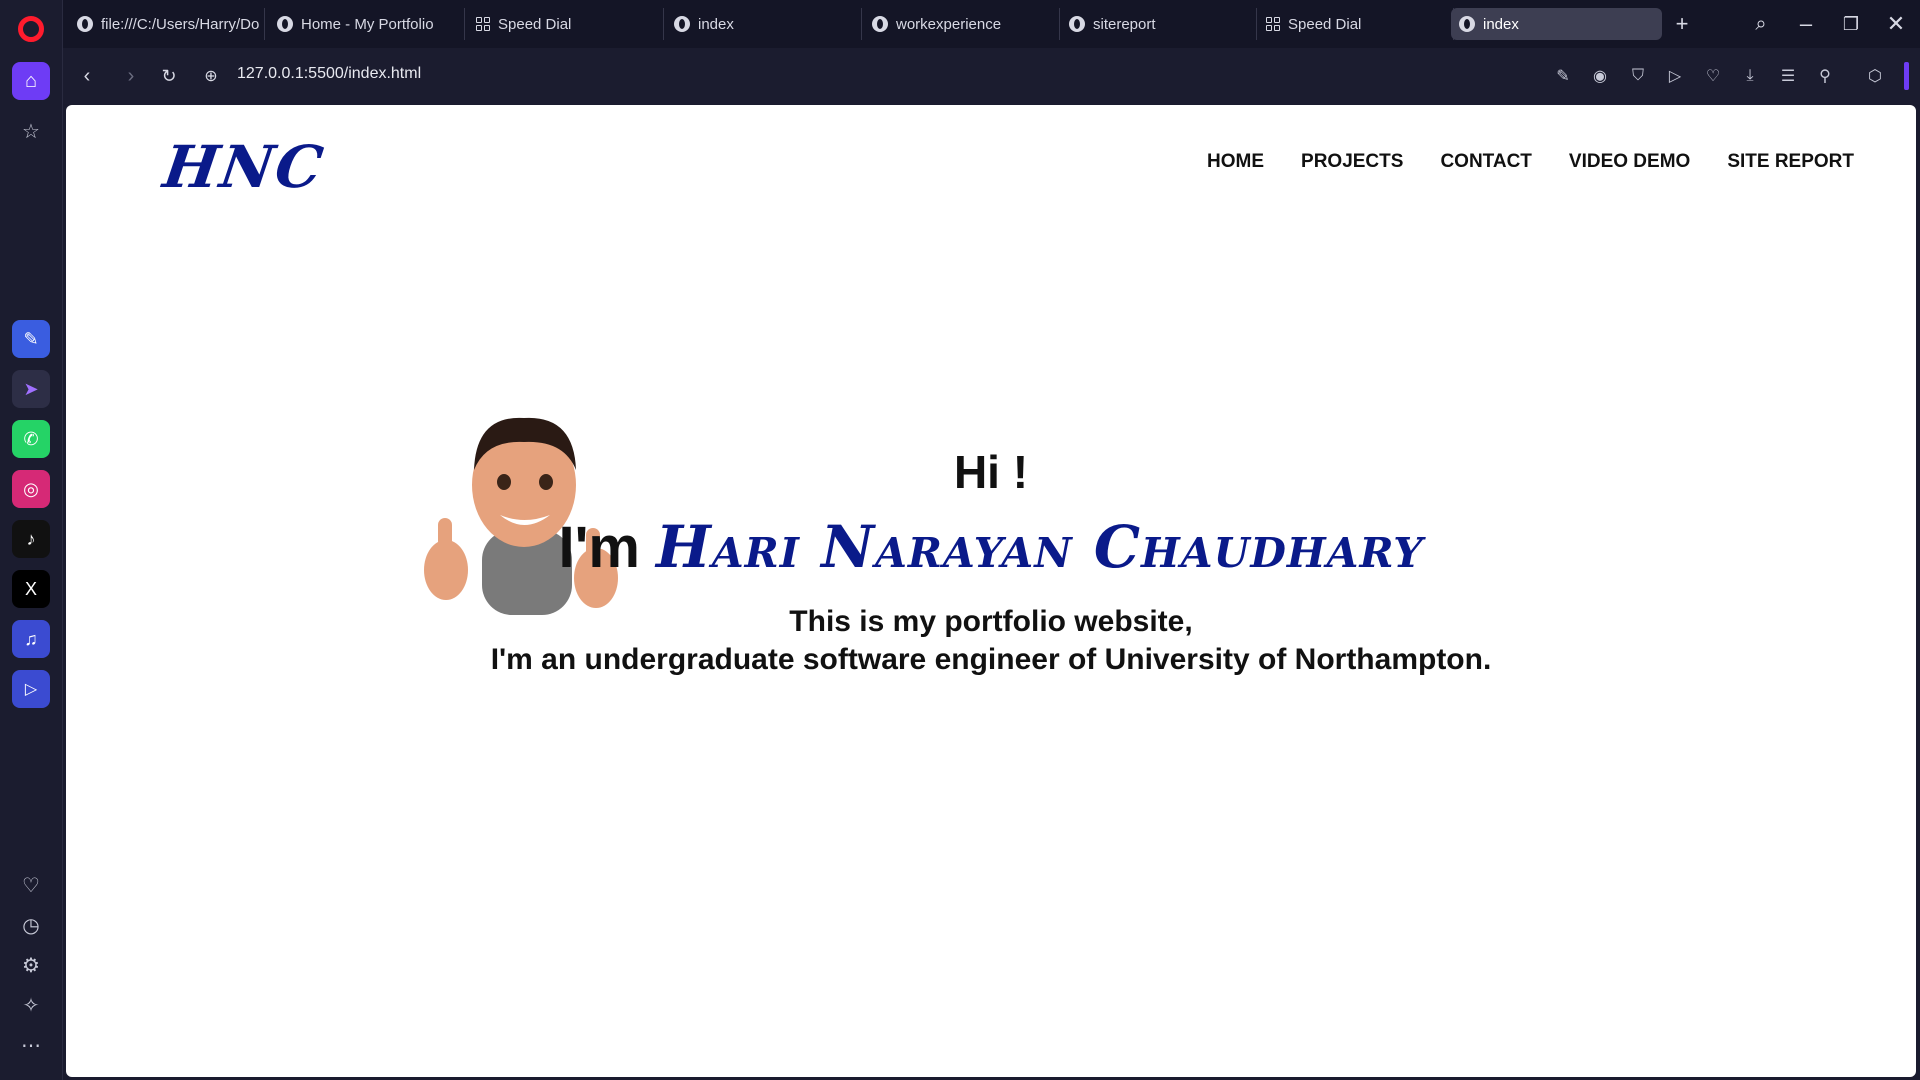  Describe the element at coordinates (329, 74) in the screenshot. I see `url-field: 127.0.0.1:5500/index.html` at that location.